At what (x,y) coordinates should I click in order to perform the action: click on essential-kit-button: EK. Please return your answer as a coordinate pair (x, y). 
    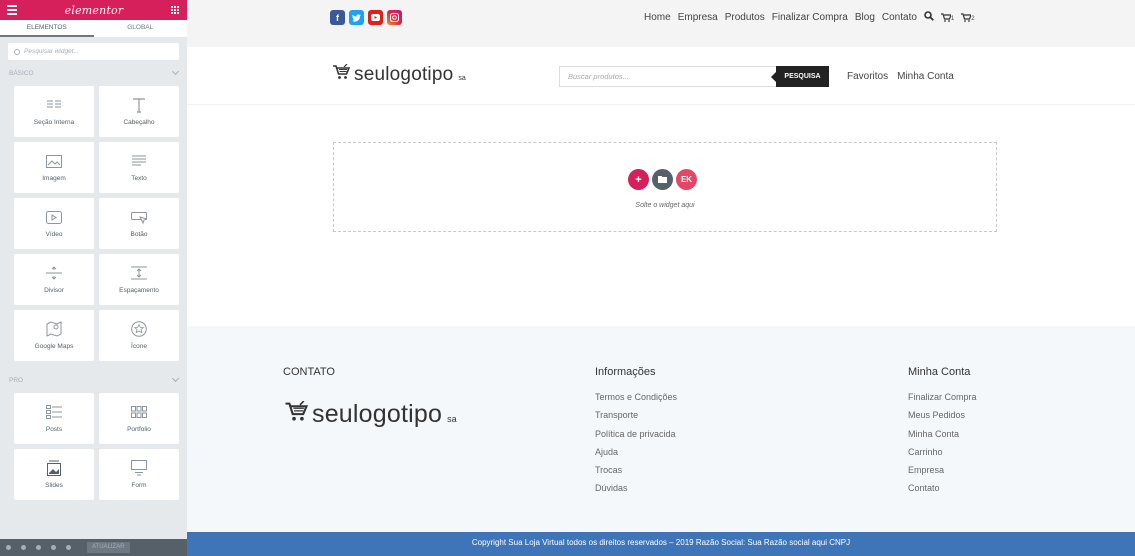
    Looking at the image, I should click on (686, 179).